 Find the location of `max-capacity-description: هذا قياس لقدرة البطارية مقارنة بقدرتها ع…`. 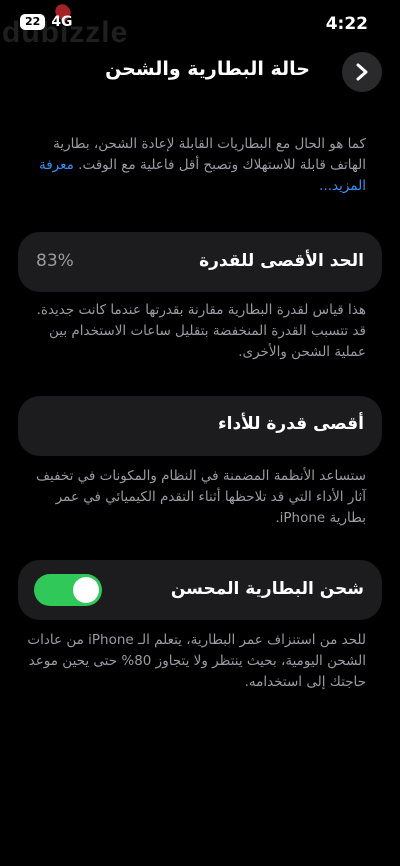

max-capacity-description: هذا قياس لقدرة البطارية مقارنة بقدرتها ع… is located at coordinates (201, 331).